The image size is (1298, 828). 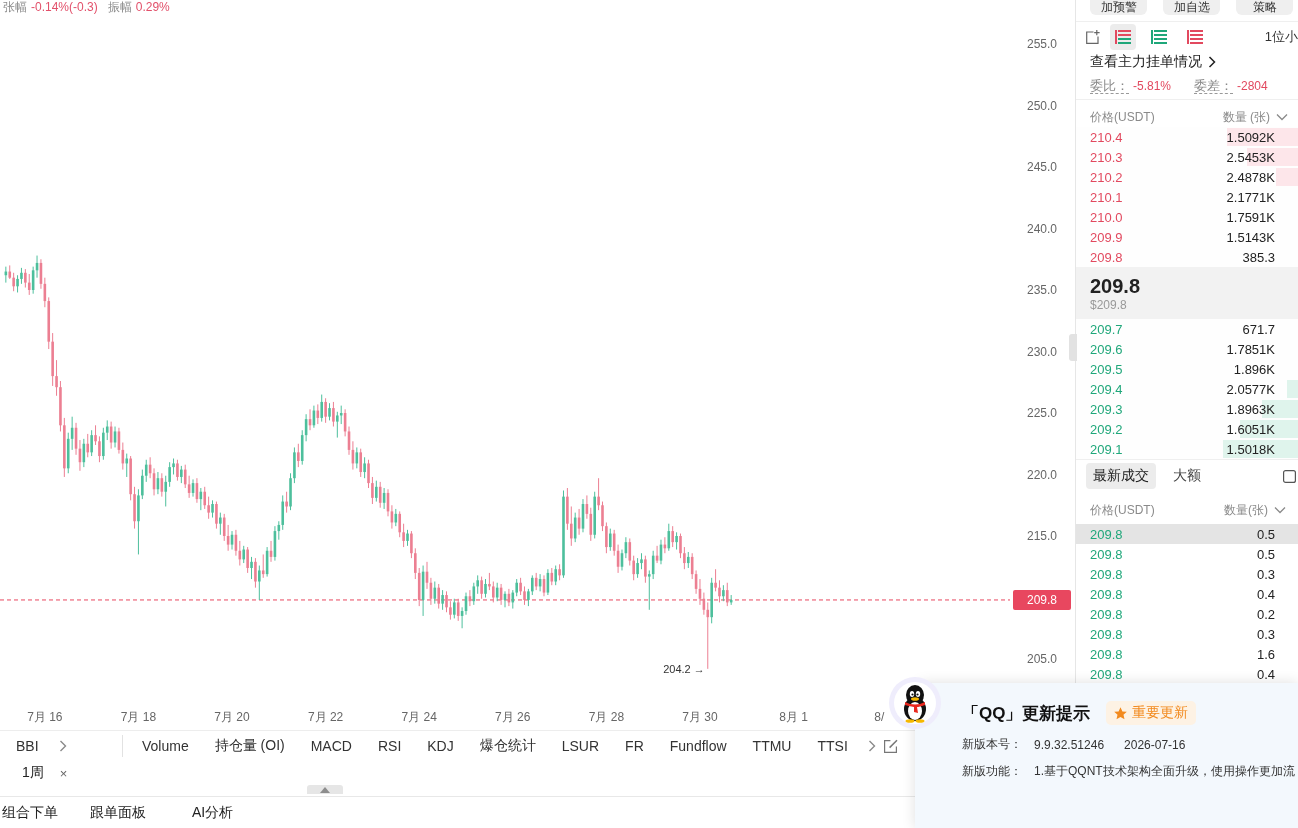 What do you see at coordinates (165, 746) in the screenshot?
I see `indicator-tab: Volume` at bounding box center [165, 746].